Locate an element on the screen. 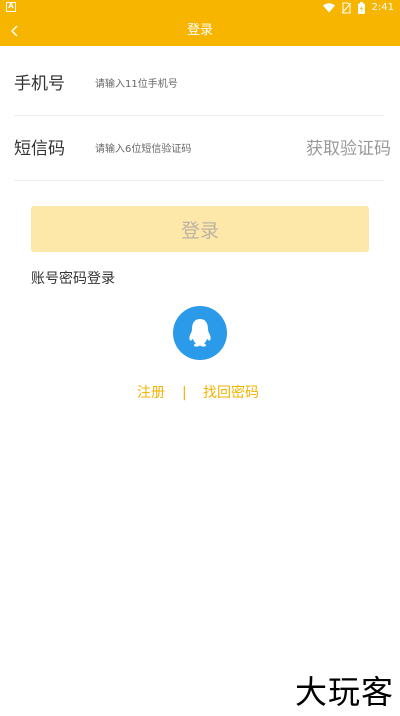 The width and height of the screenshot is (400, 716). page-title: 登录 is located at coordinates (199, 30).